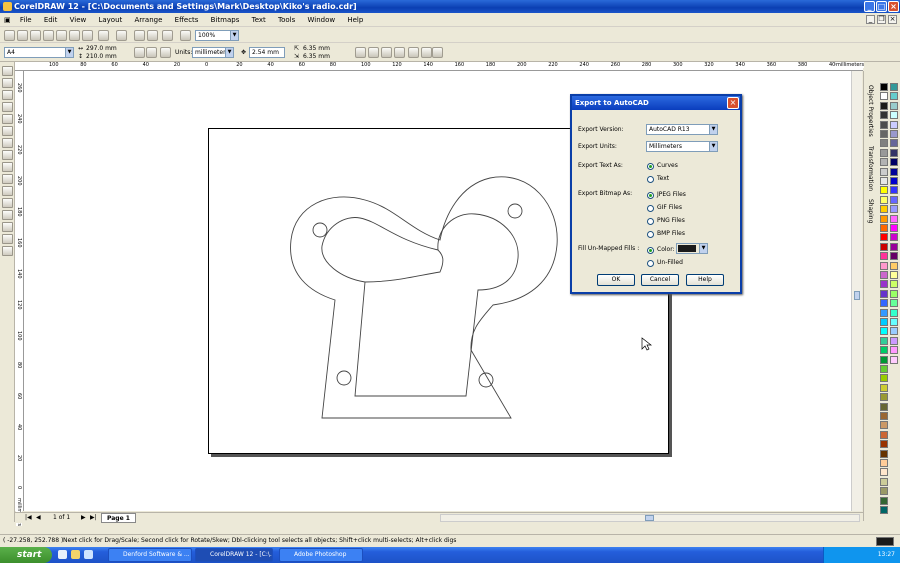 This screenshot has width=900, height=563. I want to click on smart-fill-icon, so click(7, 131).